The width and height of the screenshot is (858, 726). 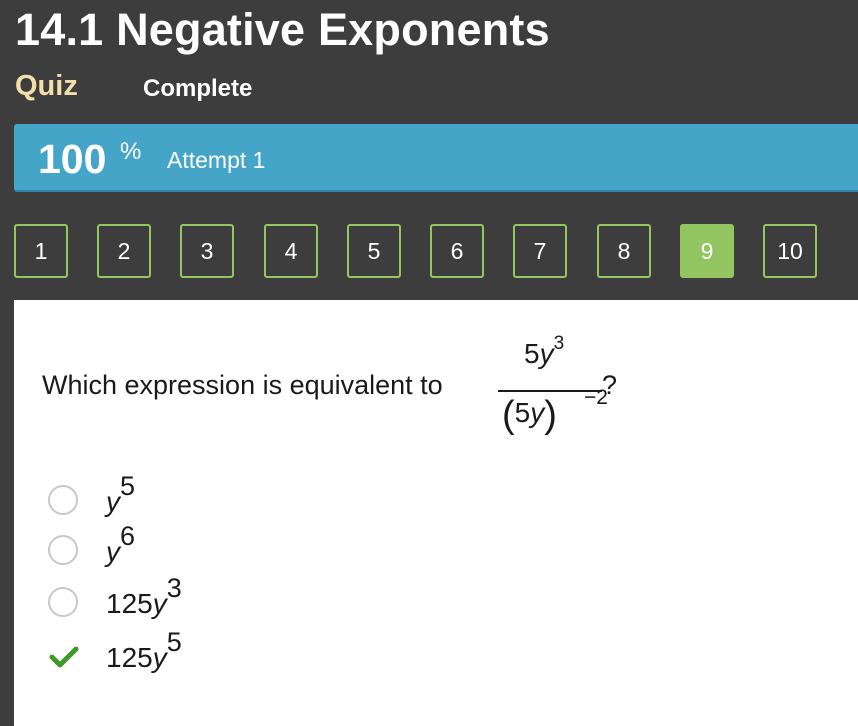 What do you see at coordinates (144, 650) in the screenshot?
I see `answer-text: 125y5` at bounding box center [144, 650].